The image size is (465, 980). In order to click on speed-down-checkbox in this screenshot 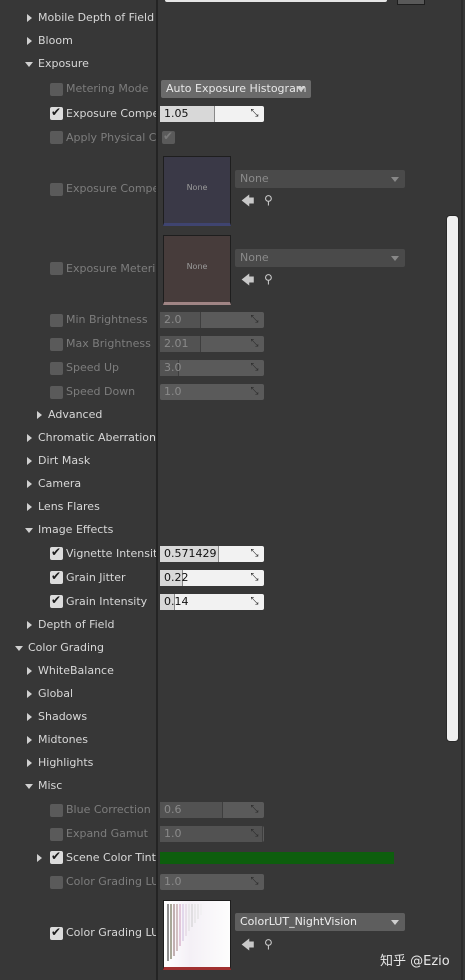, I will do `click(56, 392)`.